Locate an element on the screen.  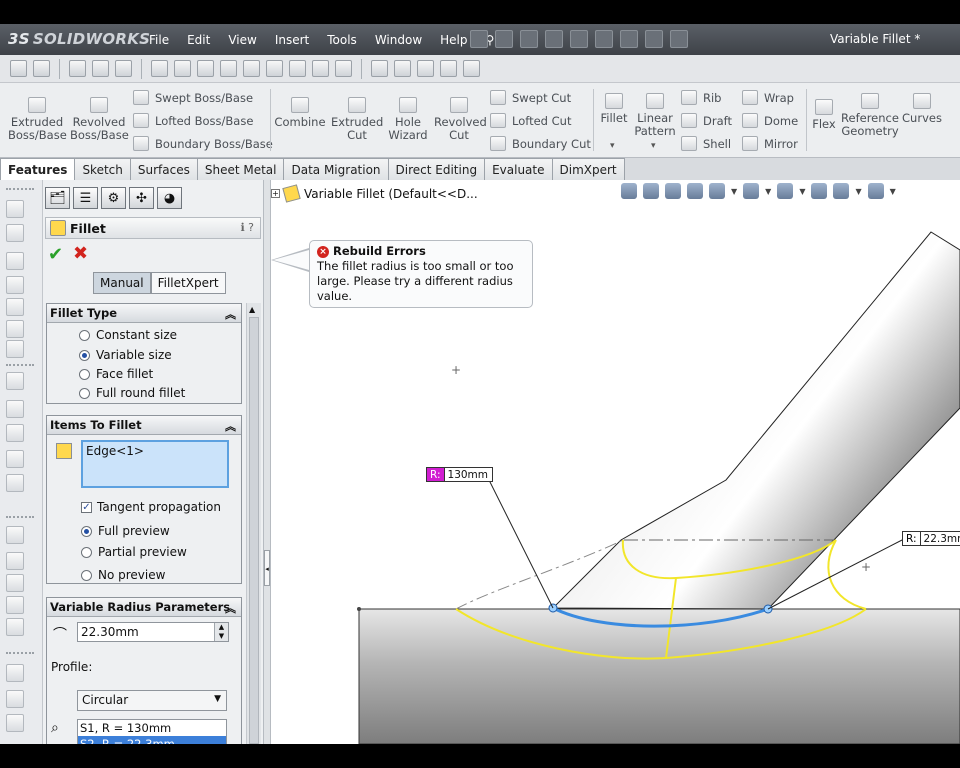
revolved-cut-button: Revolved Cut is located at coordinates (460, 119).